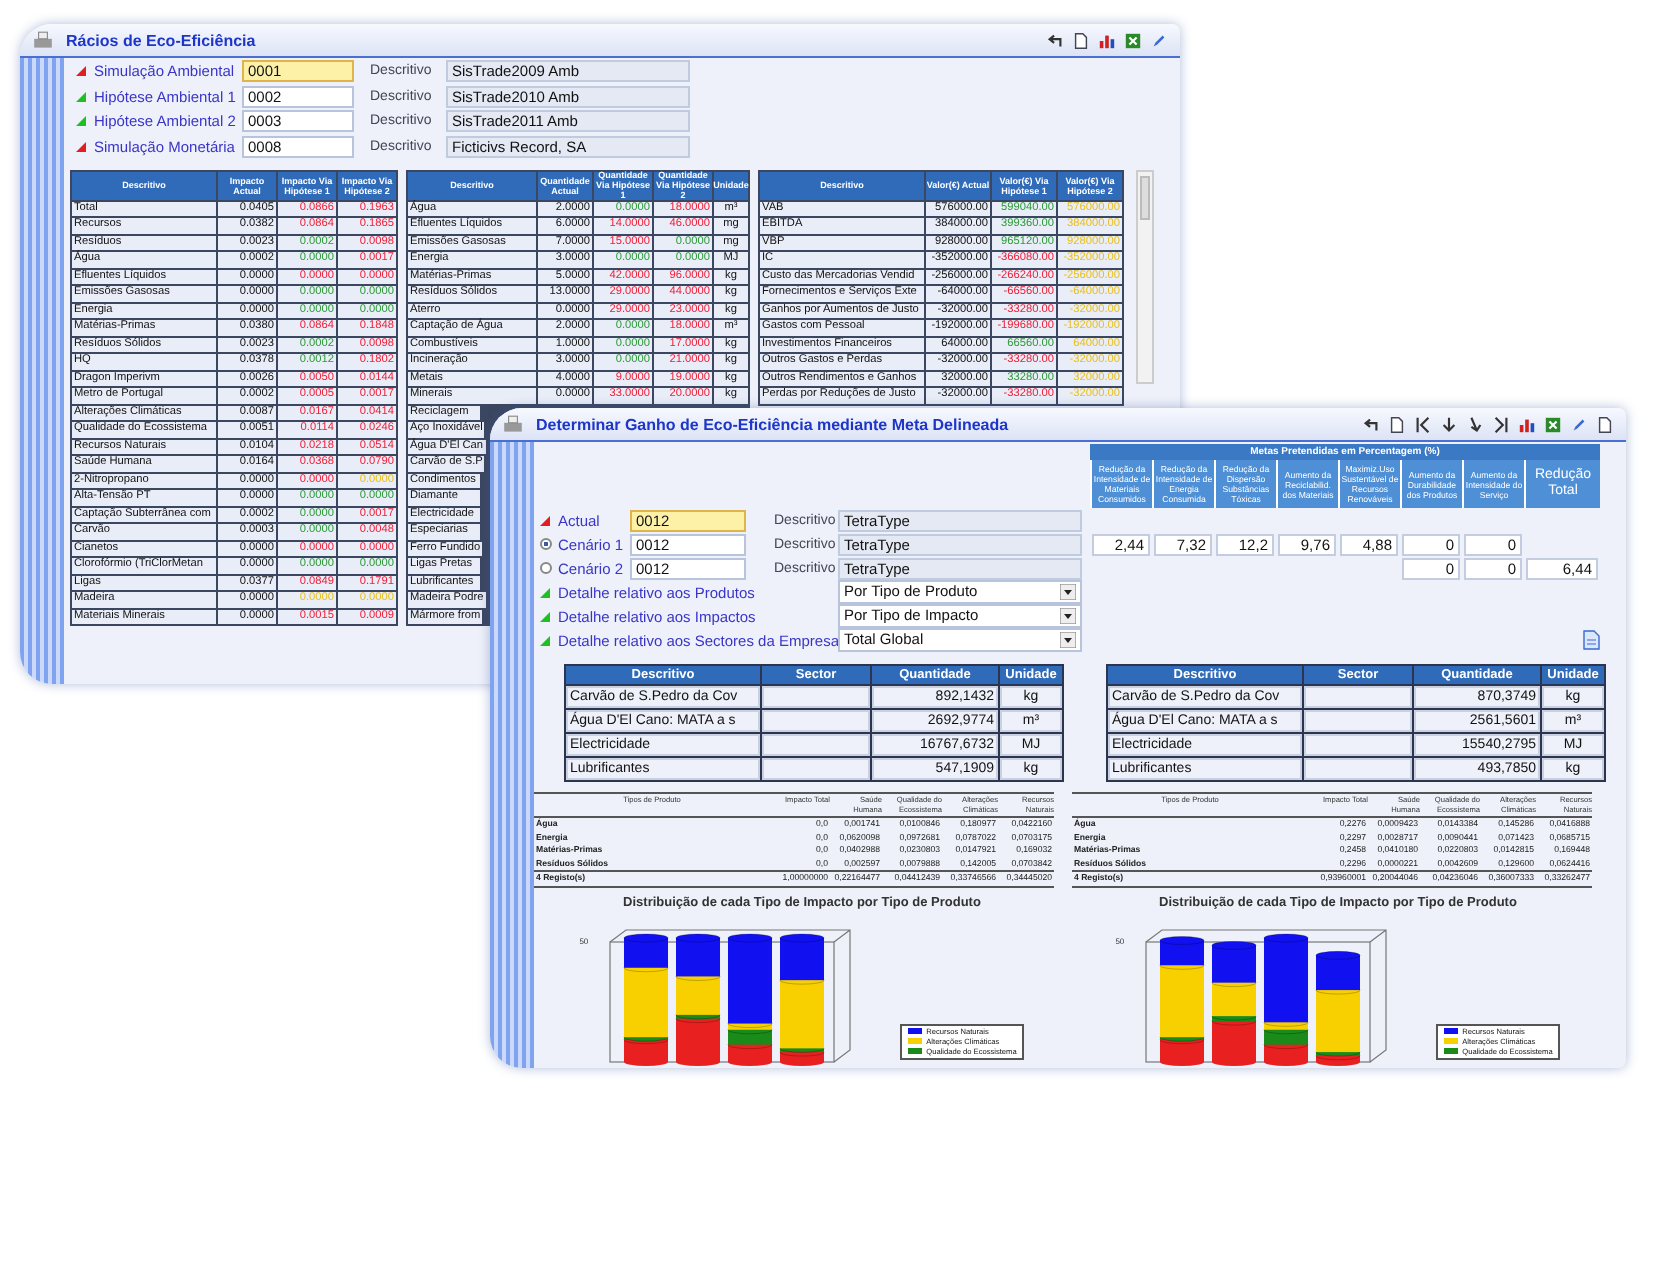  Describe the element at coordinates (161, 40) in the screenshot. I see `window-title: Rácios de Eco-Eficiência` at that location.